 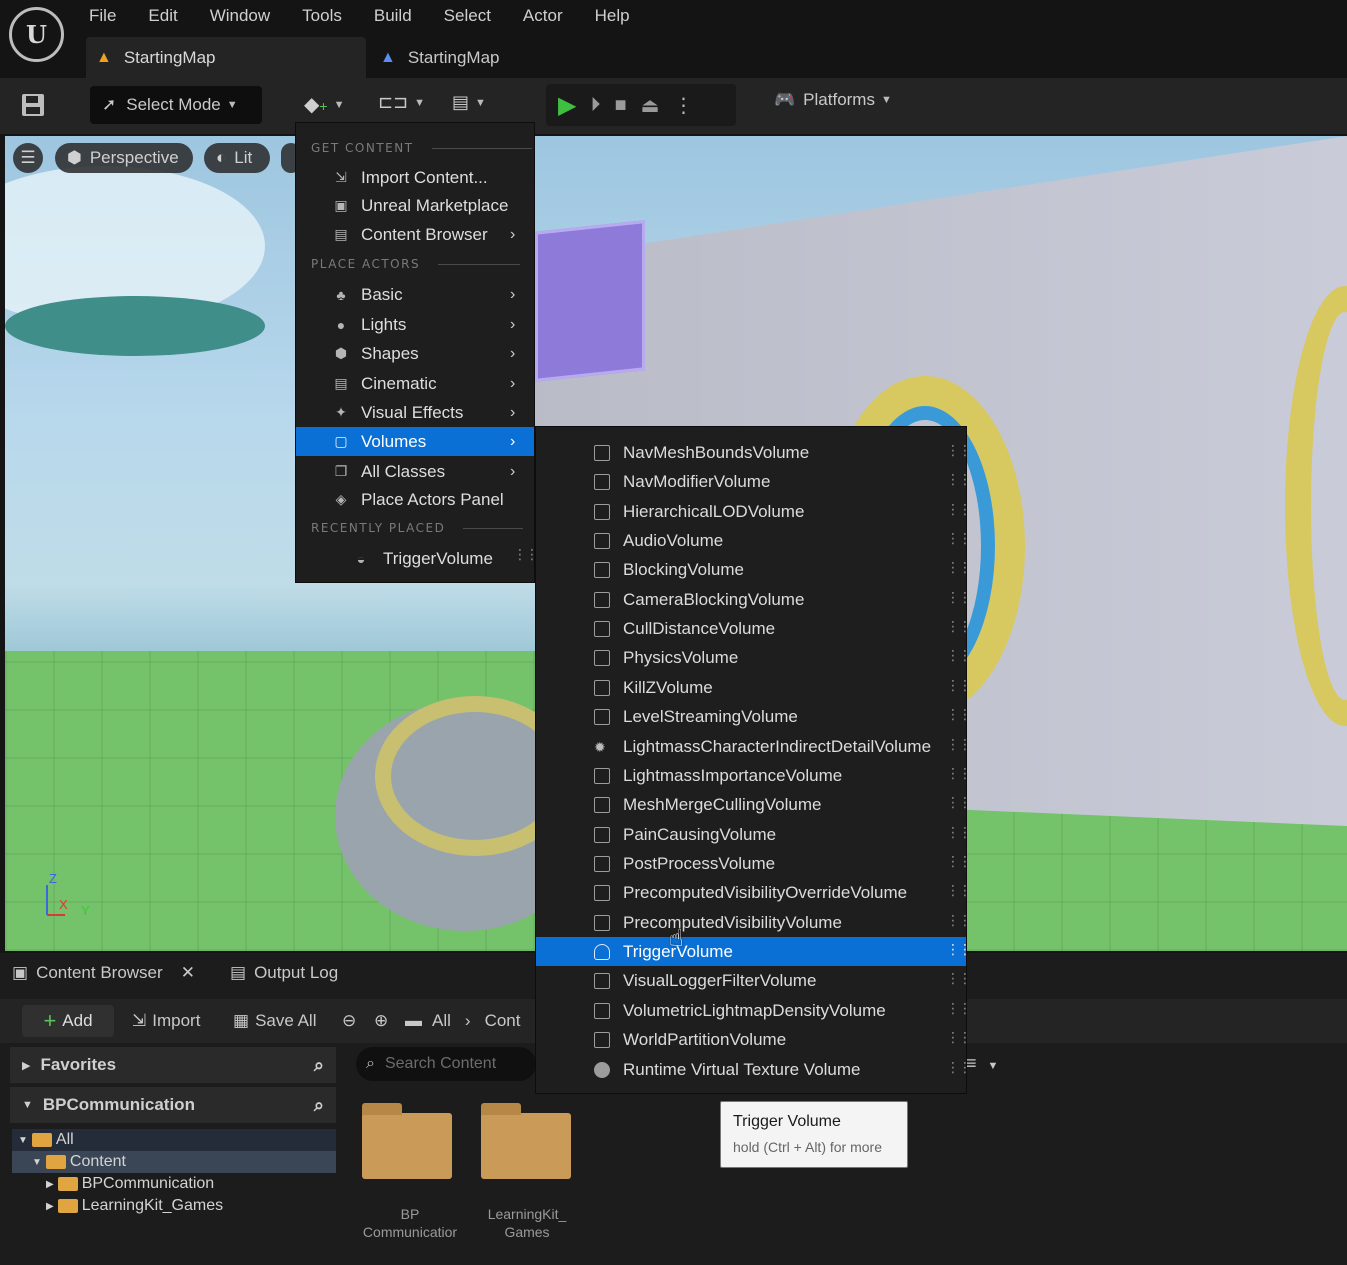 What do you see at coordinates (34, 105) in the screenshot?
I see `save-button` at bounding box center [34, 105].